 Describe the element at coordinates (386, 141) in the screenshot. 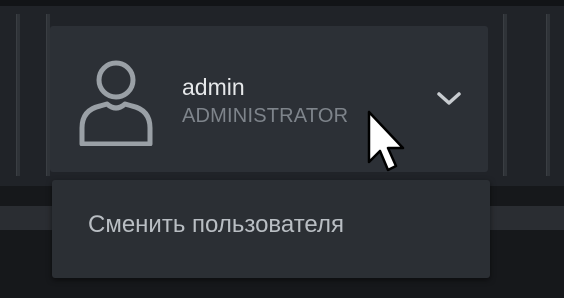

I see `mouse-cursor-icon` at that location.